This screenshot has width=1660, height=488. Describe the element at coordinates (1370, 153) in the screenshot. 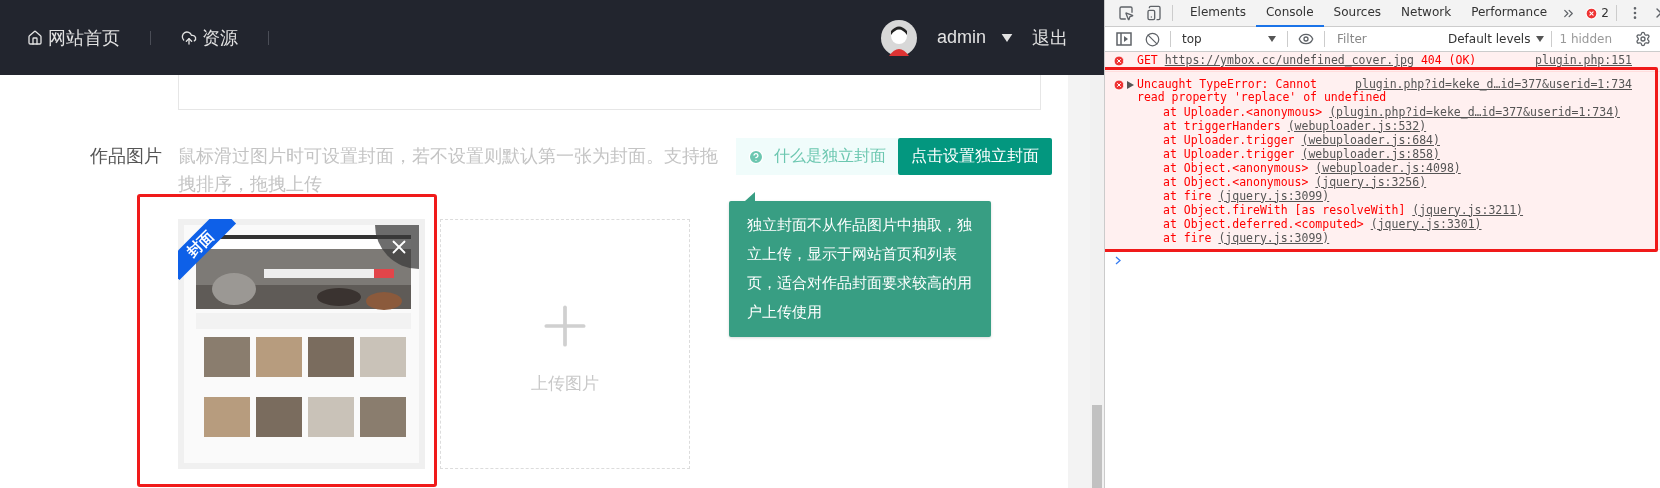

I see `source-link: (webuploader.js:858)` at that location.